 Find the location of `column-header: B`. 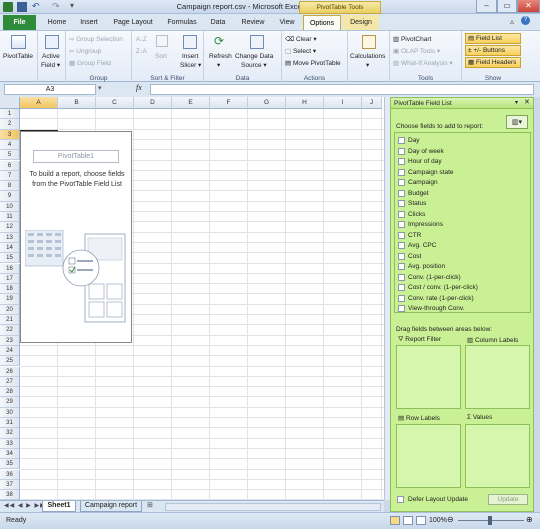

column-header: B is located at coordinates (77, 103).